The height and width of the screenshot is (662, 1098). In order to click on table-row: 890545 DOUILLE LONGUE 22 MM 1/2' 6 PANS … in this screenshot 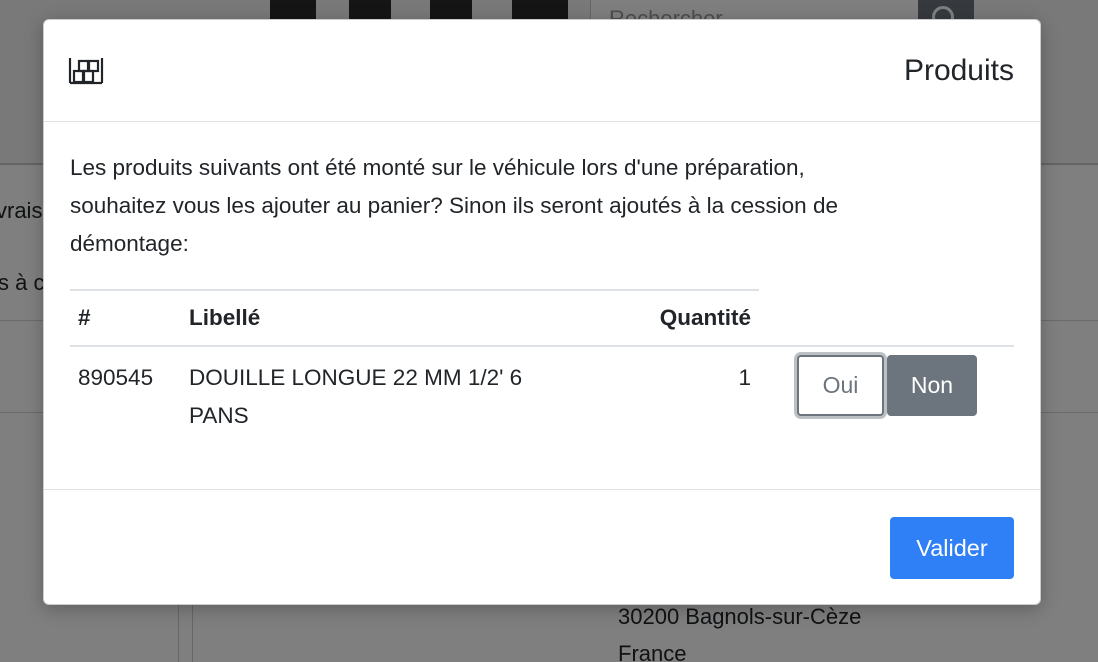, I will do `click(542, 395)`.